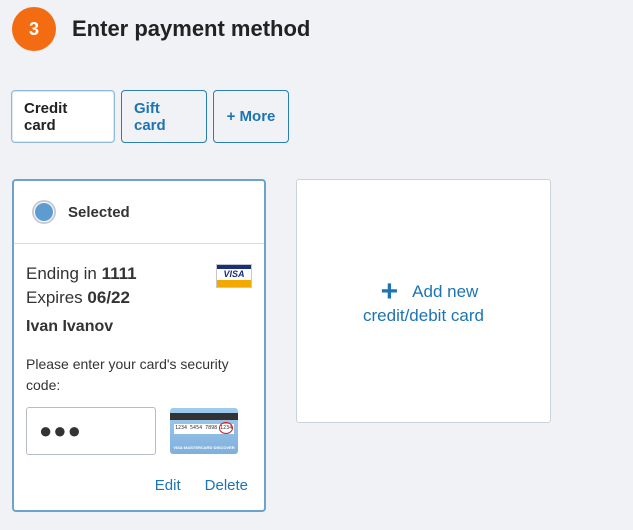  I want to click on tab-more: + More, so click(251, 116).